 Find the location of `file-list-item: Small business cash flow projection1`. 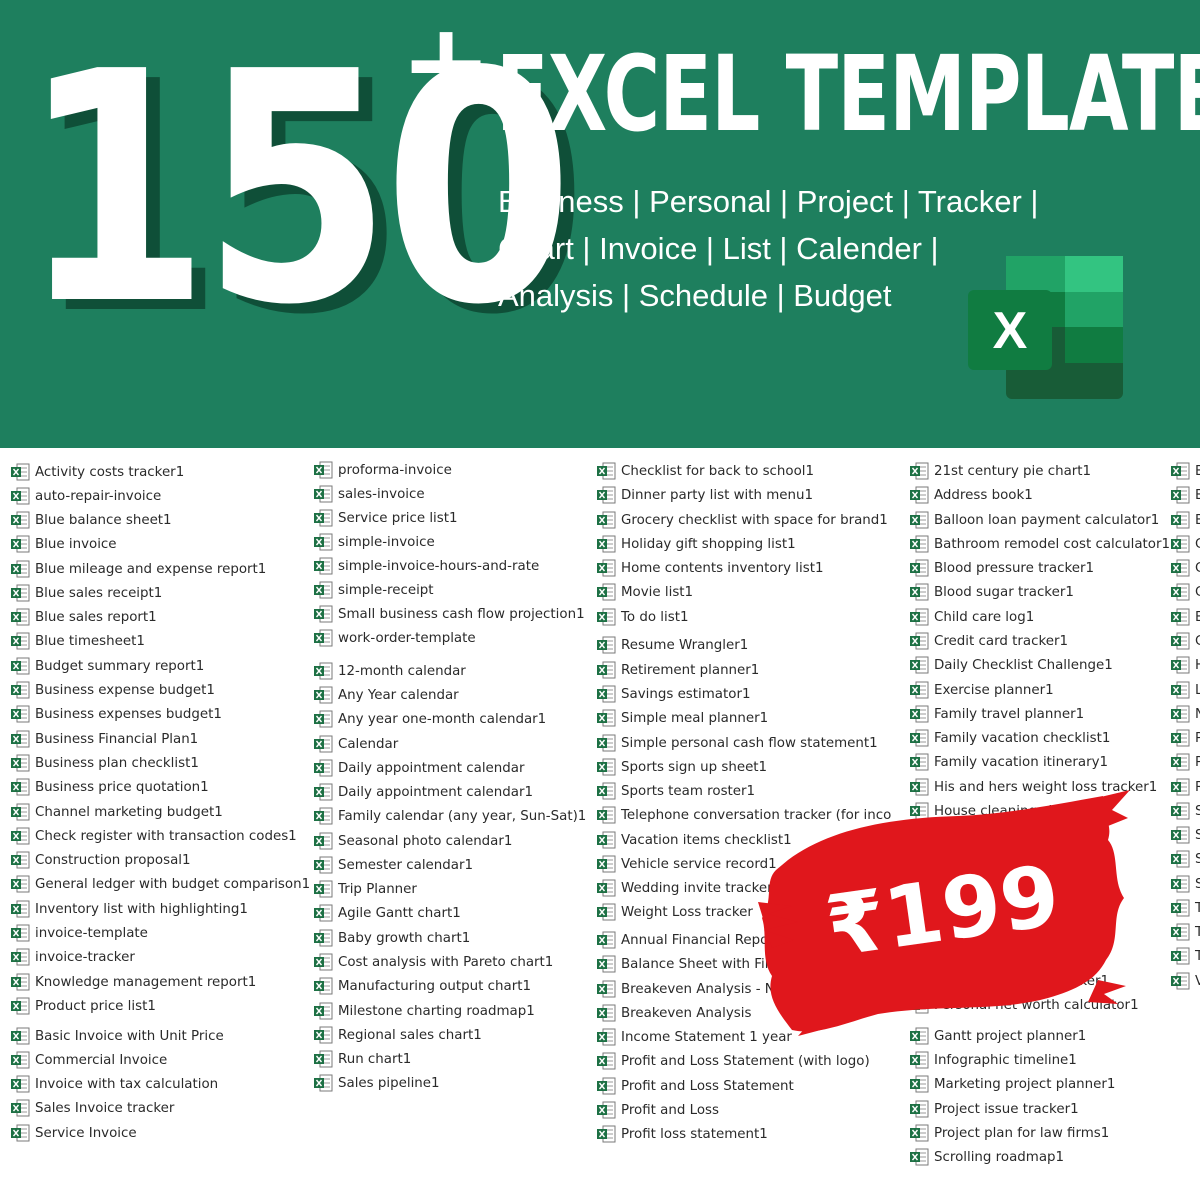

file-list-item: Small business cash flow projection1 is located at coordinates (449, 614).